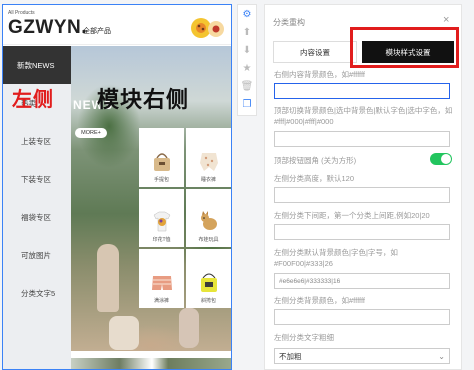 The height and width of the screenshot is (370, 474). I want to click on close-icon: ×, so click(446, 20).